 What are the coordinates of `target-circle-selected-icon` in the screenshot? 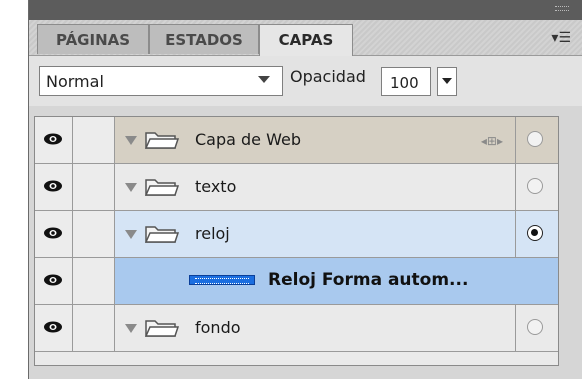 It's located at (535, 233).